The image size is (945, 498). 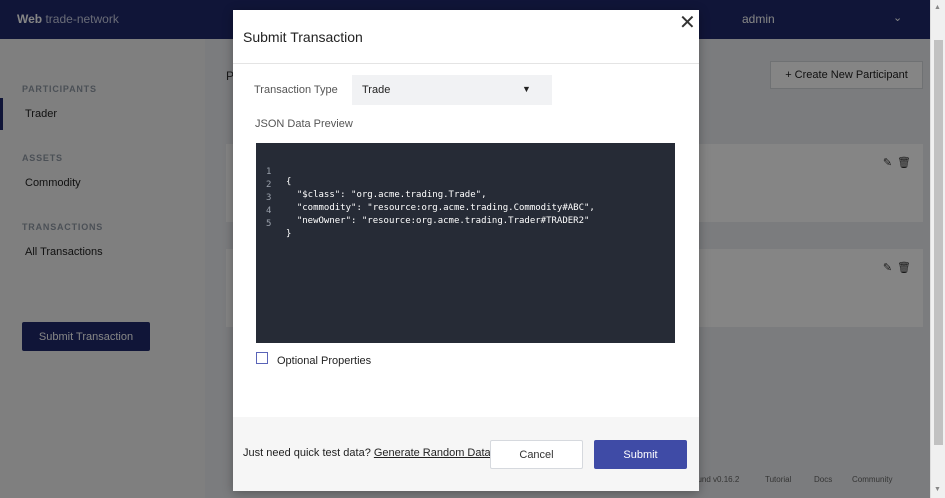 What do you see at coordinates (262, 358) in the screenshot?
I see `optional-properties-checkbox` at bounding box center [262, 358].